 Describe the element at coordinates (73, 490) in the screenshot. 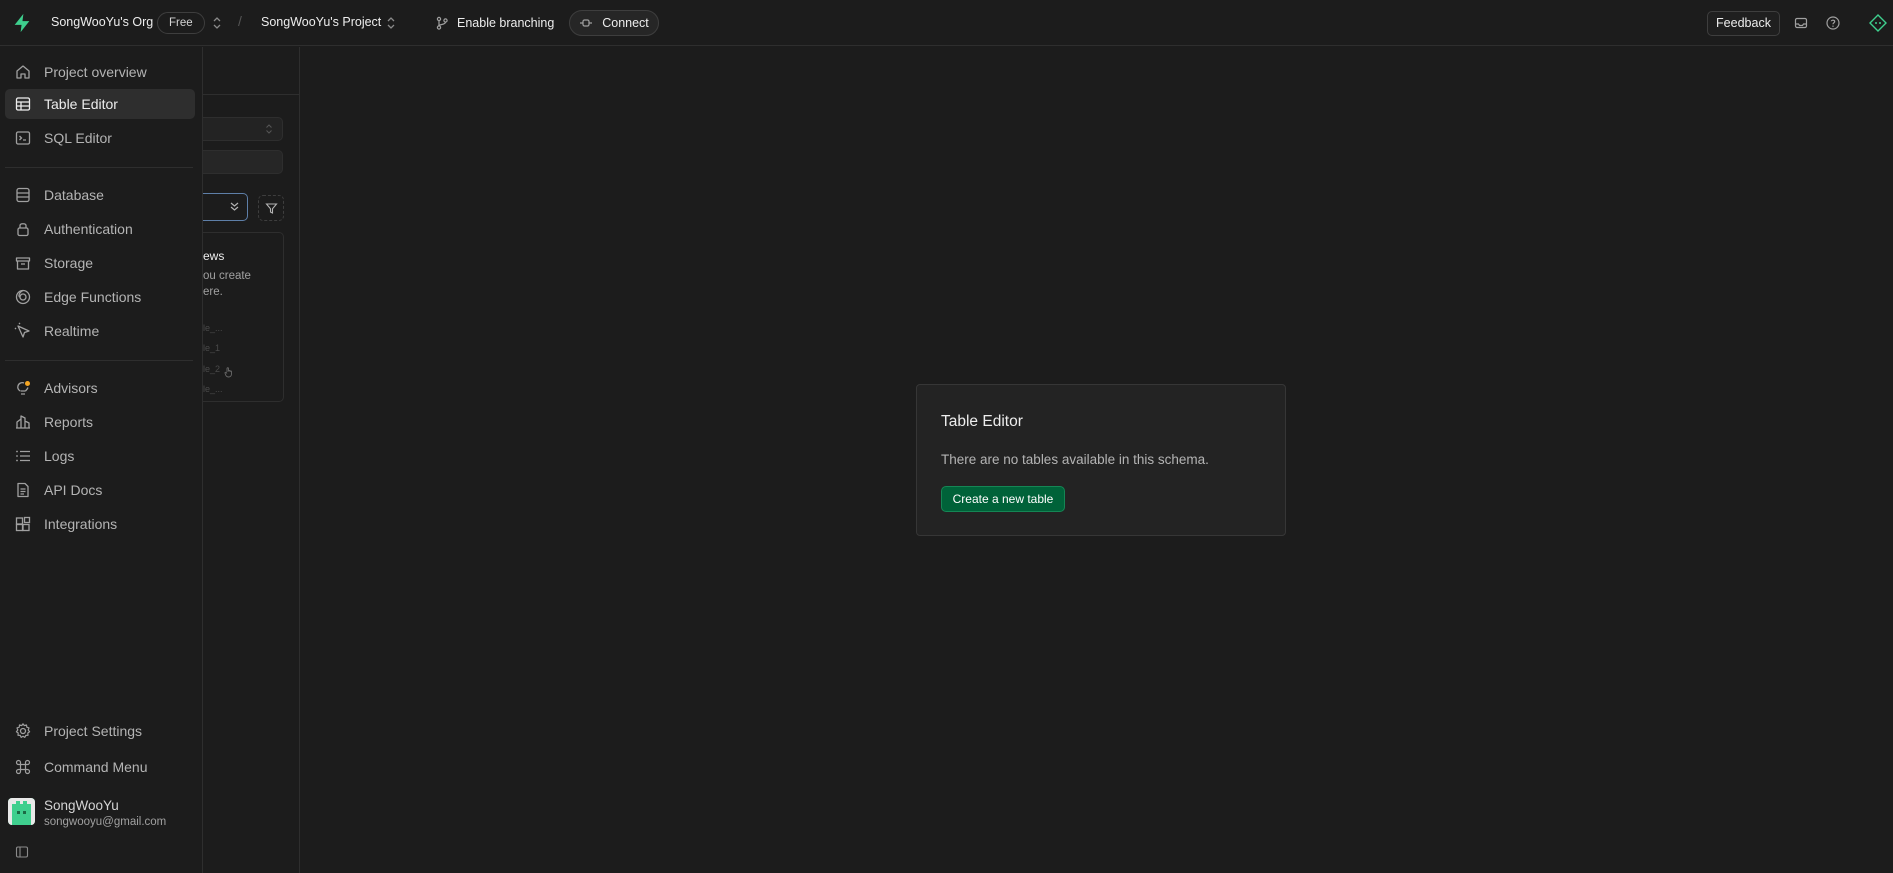

I see `nav-label: API Docs` at that location.